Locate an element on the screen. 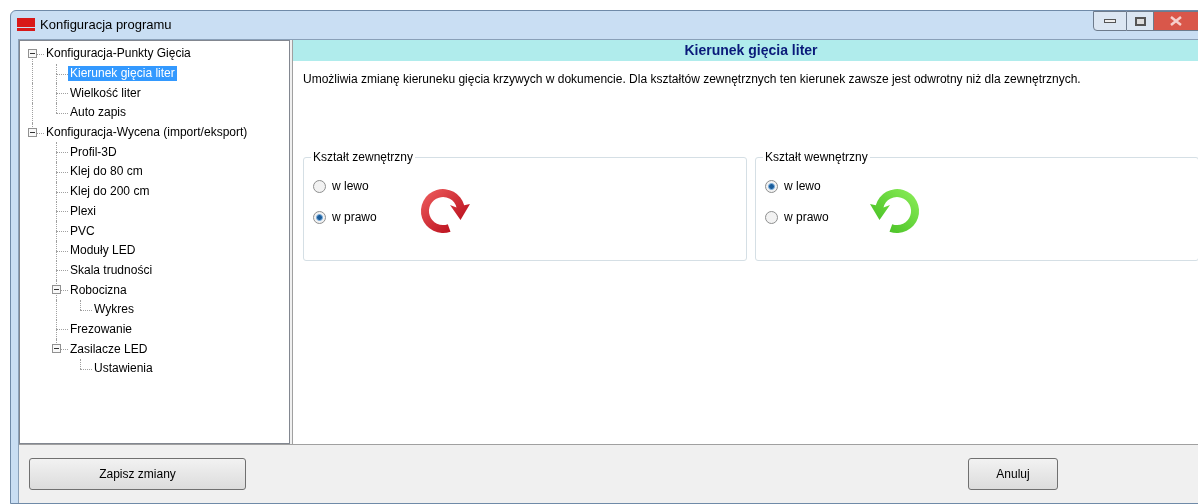 The width and height of the screenshot is (1198, 504). tree-item: Wykres is located at coordinates (114, 310).